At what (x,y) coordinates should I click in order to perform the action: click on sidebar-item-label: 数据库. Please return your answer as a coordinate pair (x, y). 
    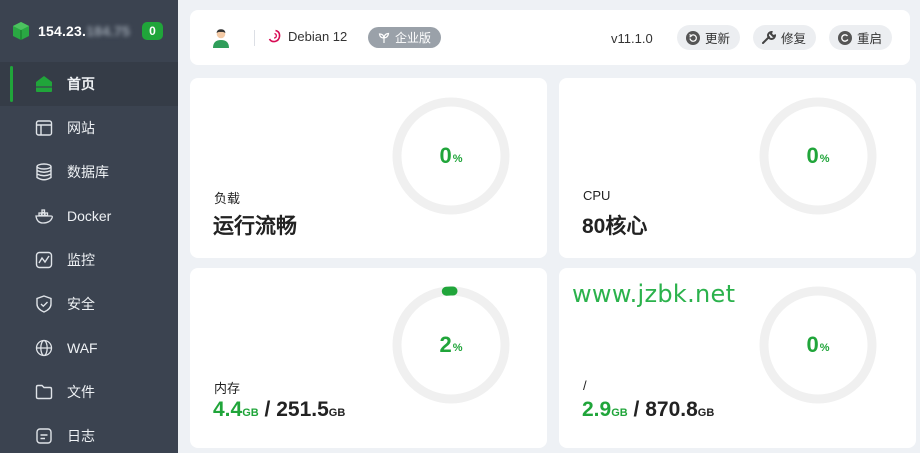
    Looking at the image, I should click on (88, 172).